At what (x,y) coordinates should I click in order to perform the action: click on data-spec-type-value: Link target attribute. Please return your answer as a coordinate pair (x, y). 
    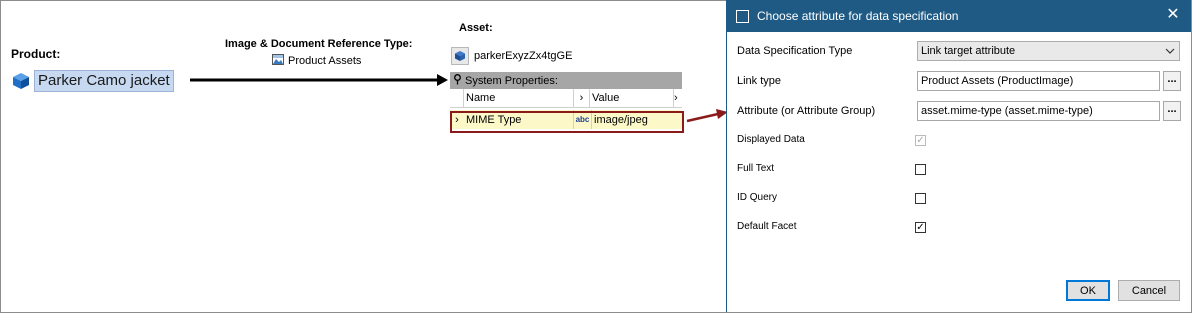
    Looking at the image, I should click on (968, 51).